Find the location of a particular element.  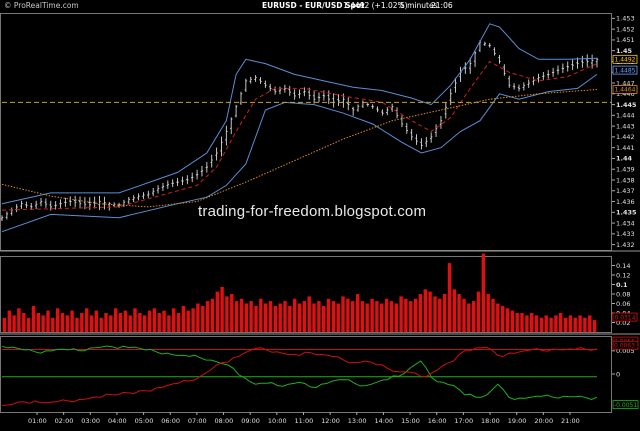

price-tick-label: 1.451 is located at coordinates (625, 40).